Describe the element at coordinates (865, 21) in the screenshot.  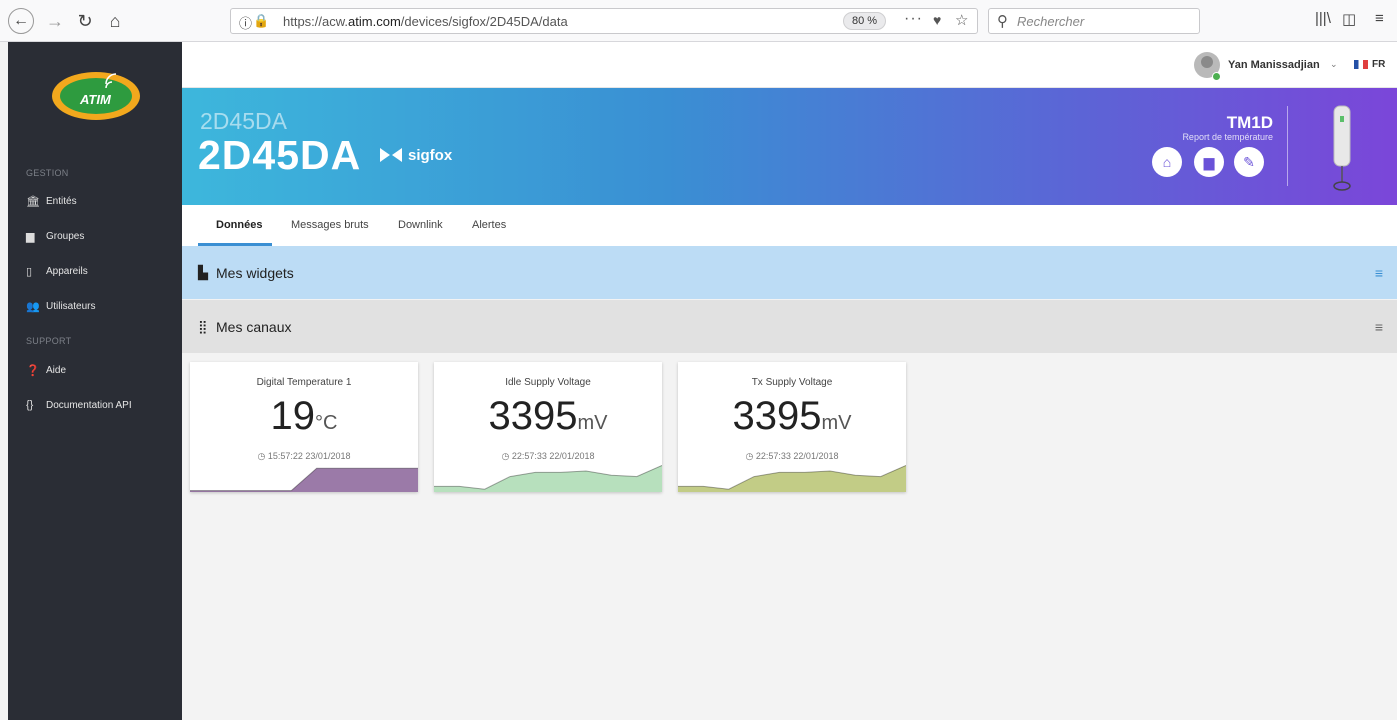
I see `zoom-level: 80 %` at that location.